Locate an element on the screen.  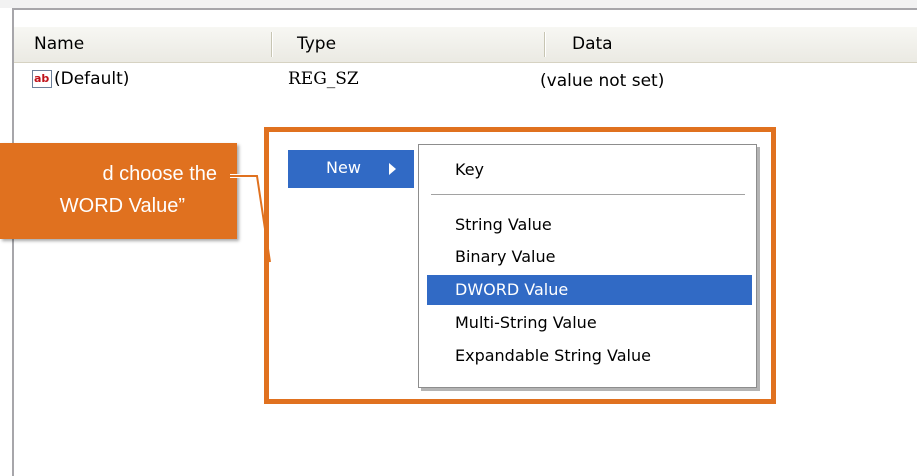
menu-separator is located at coordinates (588, 195).